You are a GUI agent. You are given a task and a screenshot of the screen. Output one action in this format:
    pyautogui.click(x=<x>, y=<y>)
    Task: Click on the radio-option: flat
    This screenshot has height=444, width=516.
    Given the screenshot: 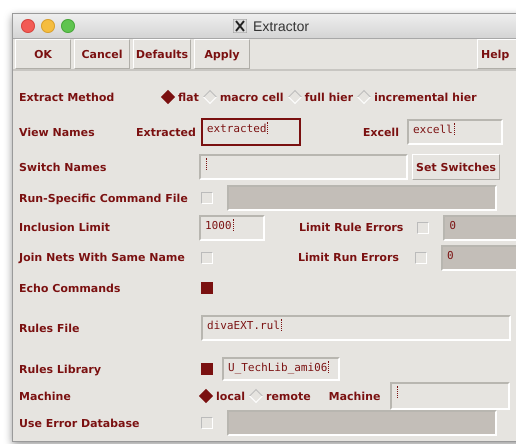 What is the action you would take?
    pyautogui.click(x=180, y=97)
    